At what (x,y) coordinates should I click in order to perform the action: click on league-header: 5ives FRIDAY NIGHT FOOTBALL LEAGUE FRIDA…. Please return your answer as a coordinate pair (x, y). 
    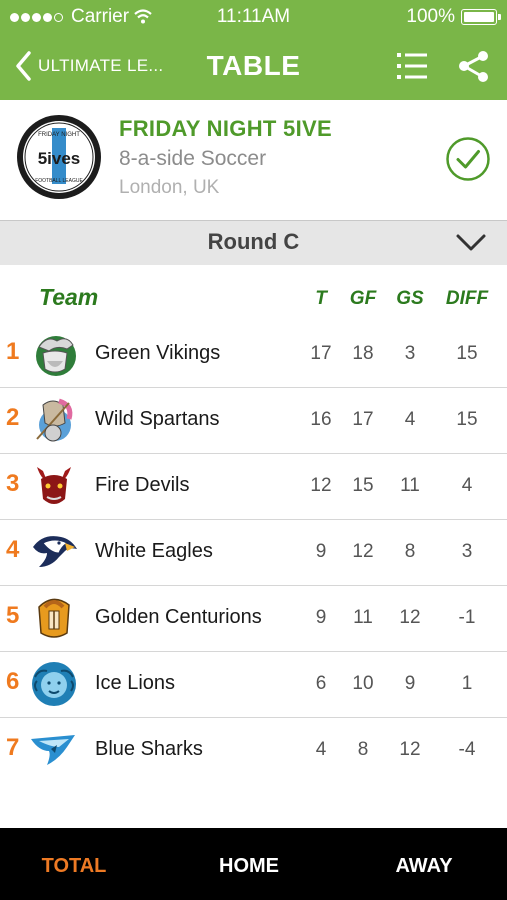
    Looking at the image, I should click on (253, 160).